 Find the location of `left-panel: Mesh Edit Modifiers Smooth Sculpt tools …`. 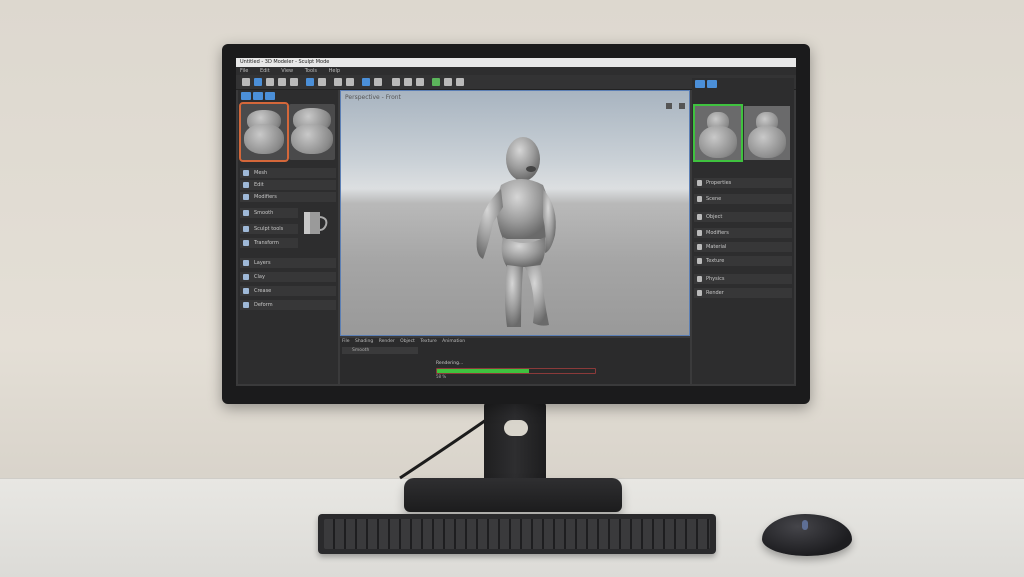

left-panel: Mesh Edit Modifiers Smooth Sculpt tools … is located at coordinates (288, 237).